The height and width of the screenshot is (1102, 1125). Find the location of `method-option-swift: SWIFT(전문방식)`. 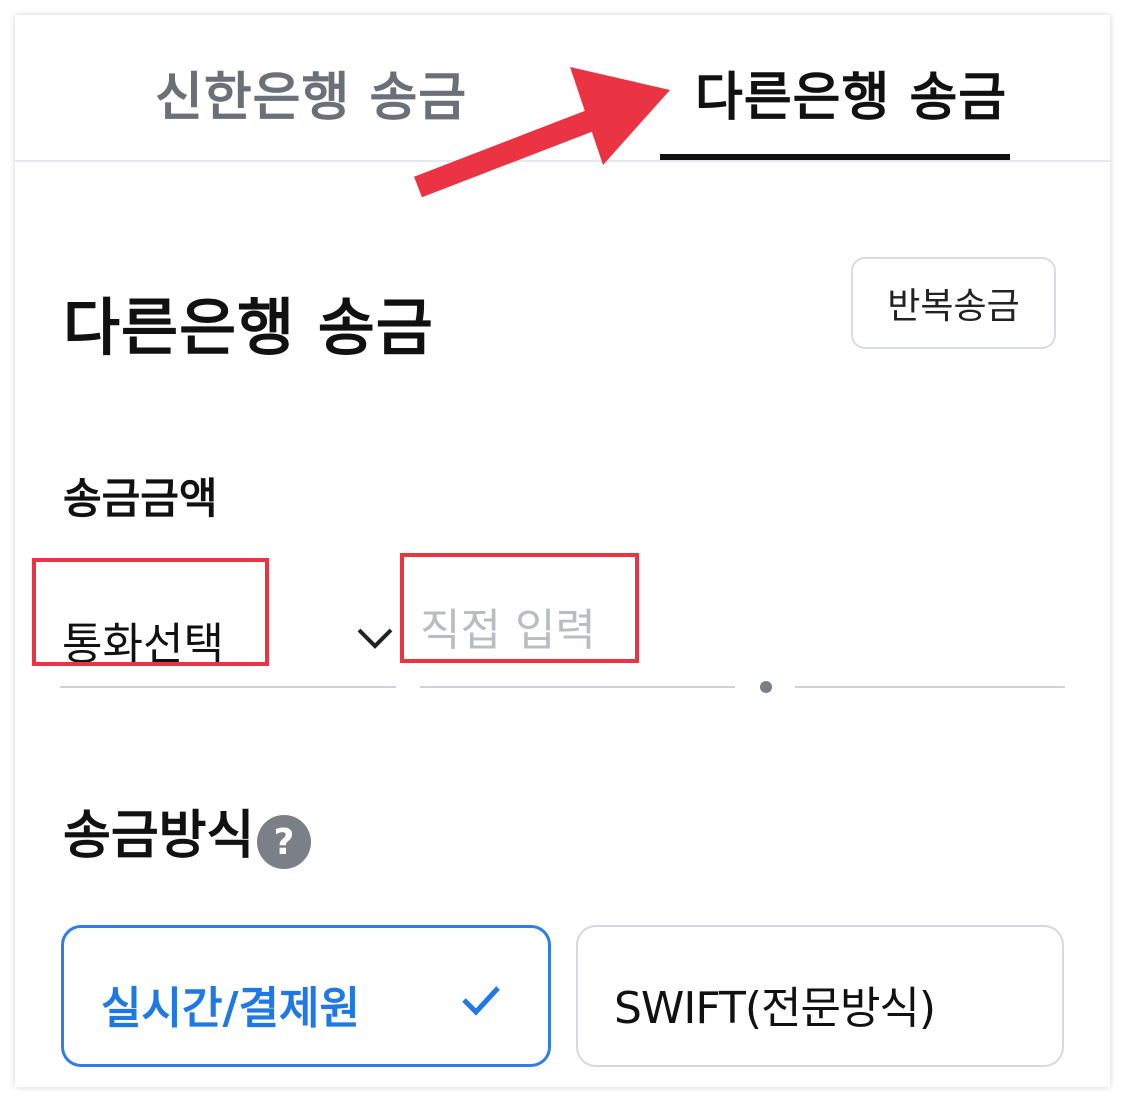

method-option-swift: SWIFT(전문방식) is located at coordinates (820, 996).